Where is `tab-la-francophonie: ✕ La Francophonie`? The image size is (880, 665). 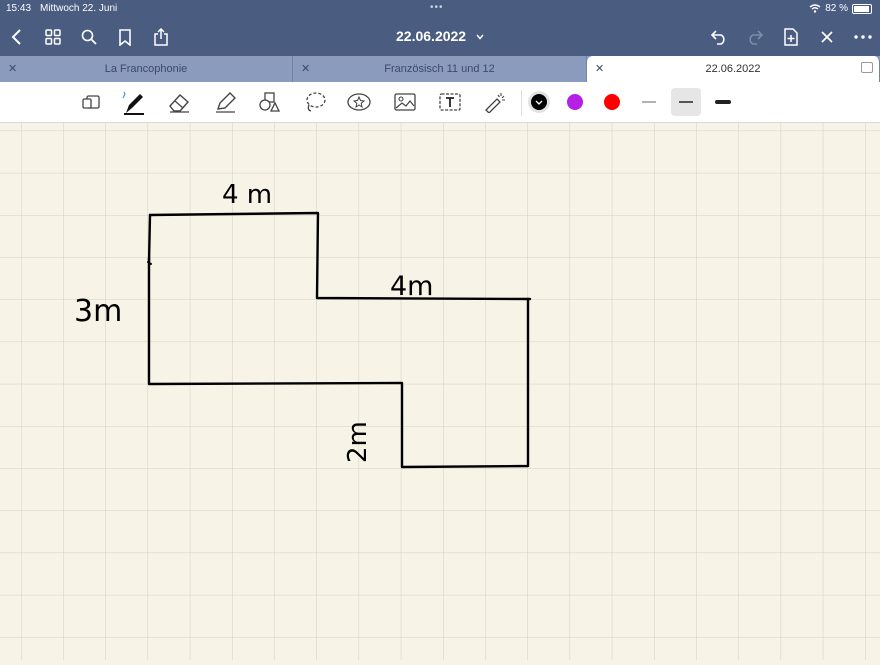
tab-la-francophonie: ✕ La Francophonie is located at coordinates (146, 69).